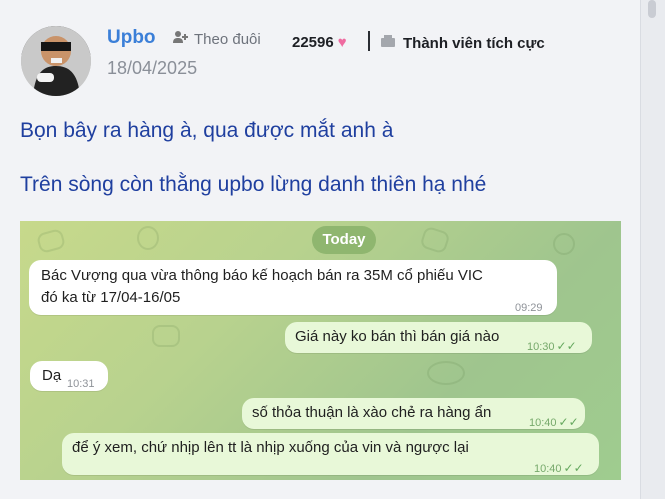  I want to click on message-1-line-2: đó ka từ 17/04-16/05, so click(111, 297).